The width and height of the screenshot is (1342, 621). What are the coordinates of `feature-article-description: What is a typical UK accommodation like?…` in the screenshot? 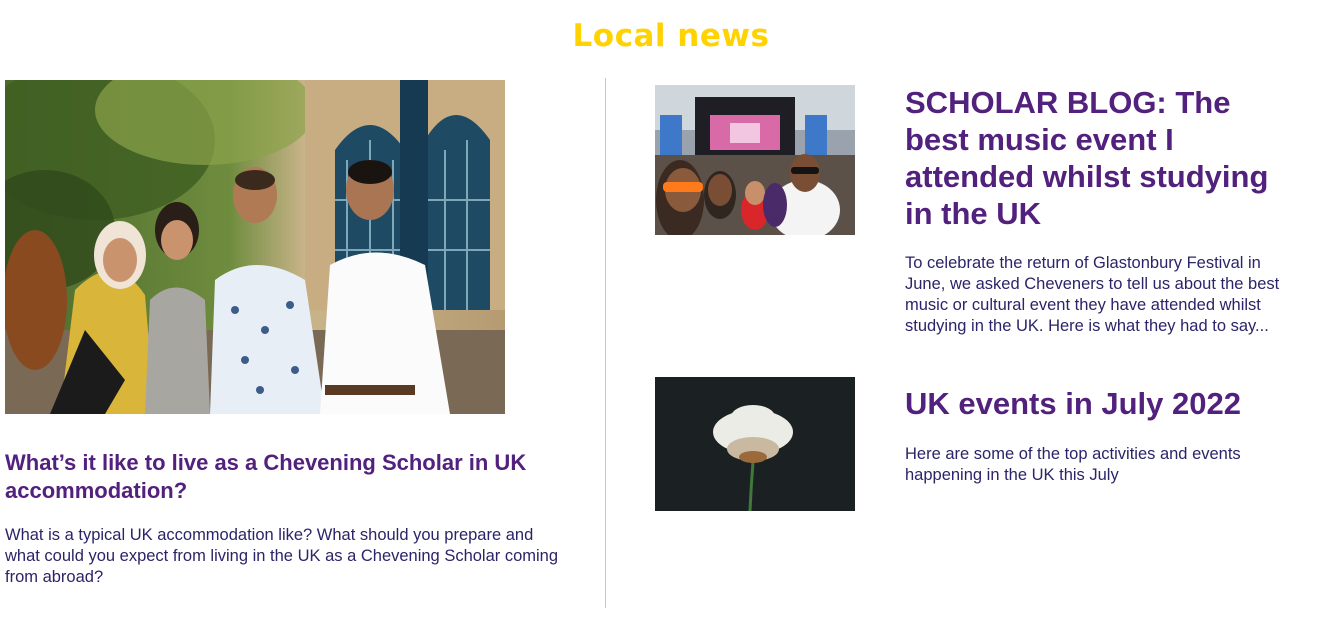 It's located at (282, 556).